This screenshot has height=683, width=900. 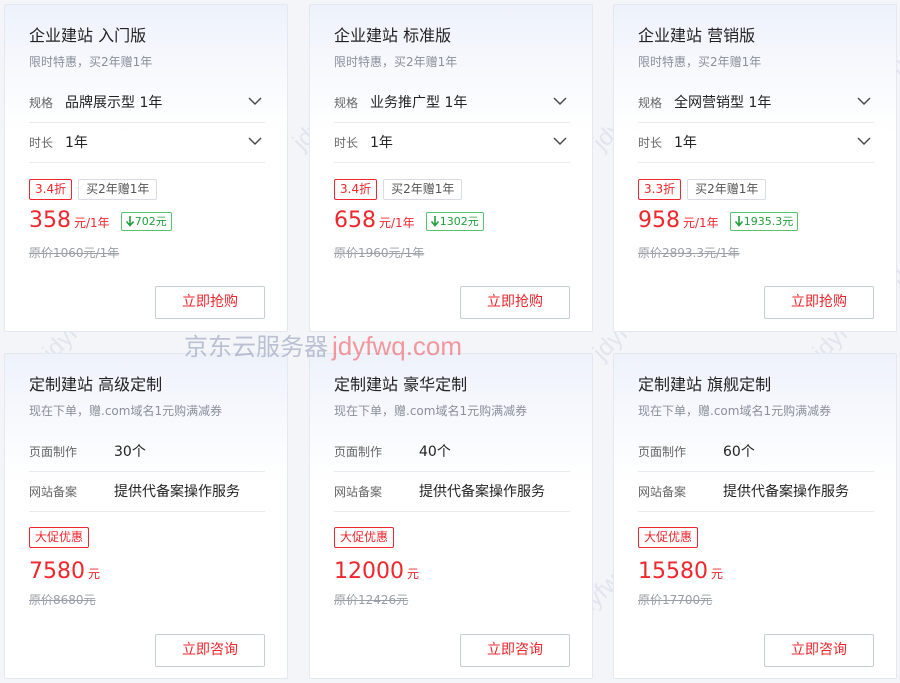 What do you see at coordinates (675, 600) in the screenshot?
I see `original-price: 原价17700元` at bounding box center [675, 600].